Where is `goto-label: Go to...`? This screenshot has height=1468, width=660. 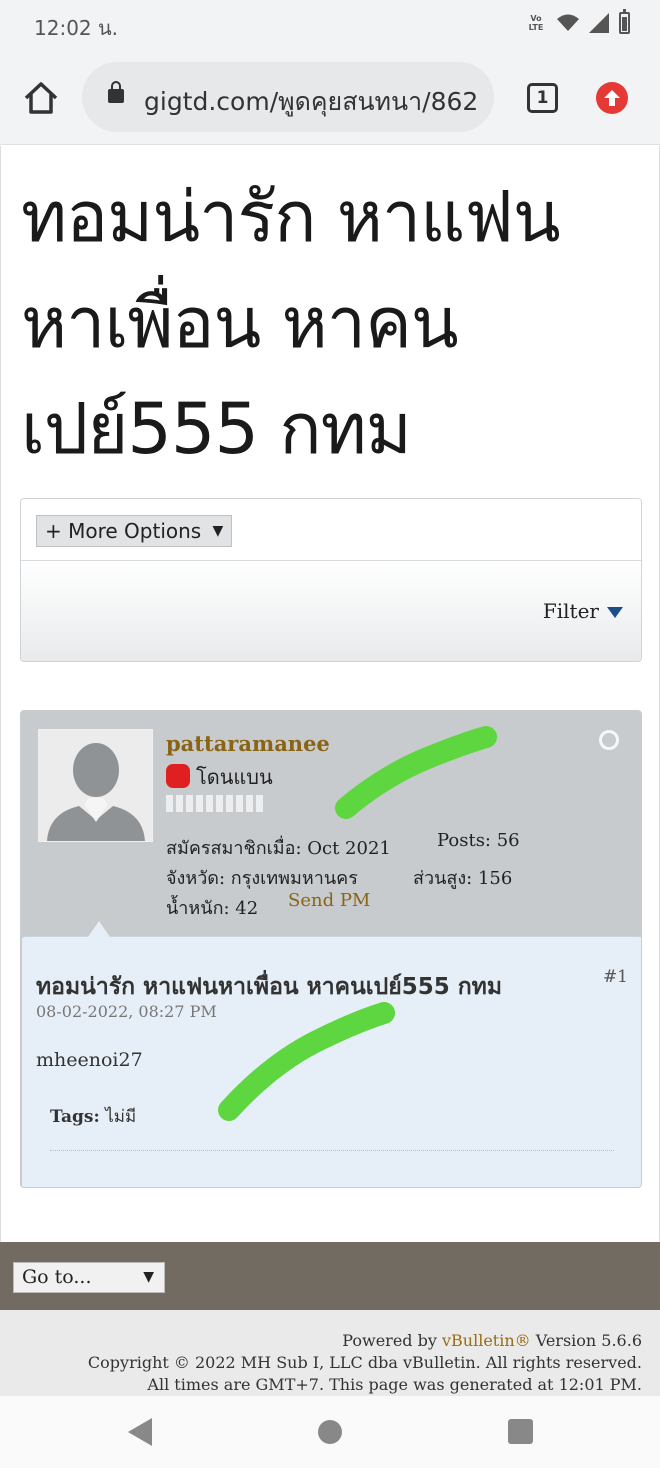
goto-label: Go to... is located at coordinates (57, 1277).